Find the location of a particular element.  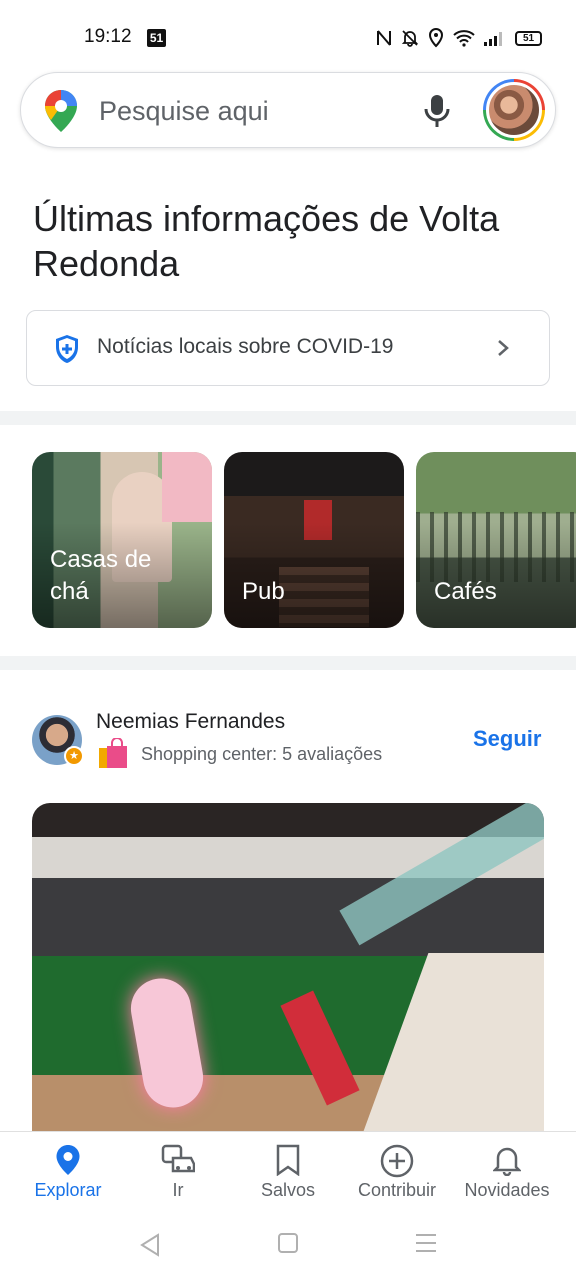

home-icon is located at coordinates (288, 1243).